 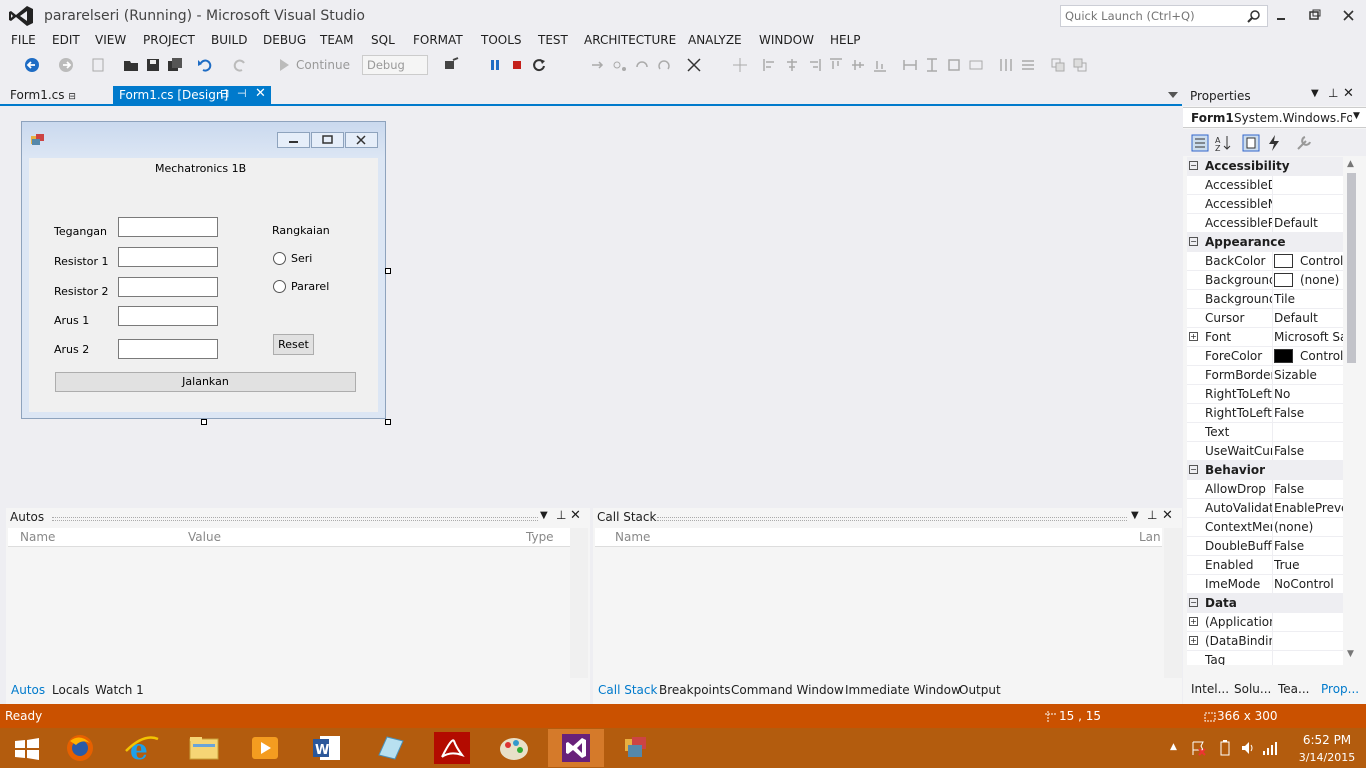 What do you see at coordinates (627, 690) in the screenshot?
I see `tab-call-stack: Call Stack` at bounding box center [627, 690].